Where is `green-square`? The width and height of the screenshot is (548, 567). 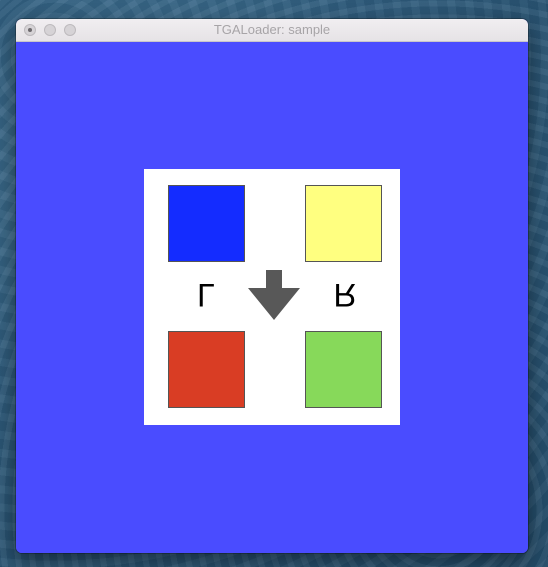
green-square is located at coordinates (343, 369).